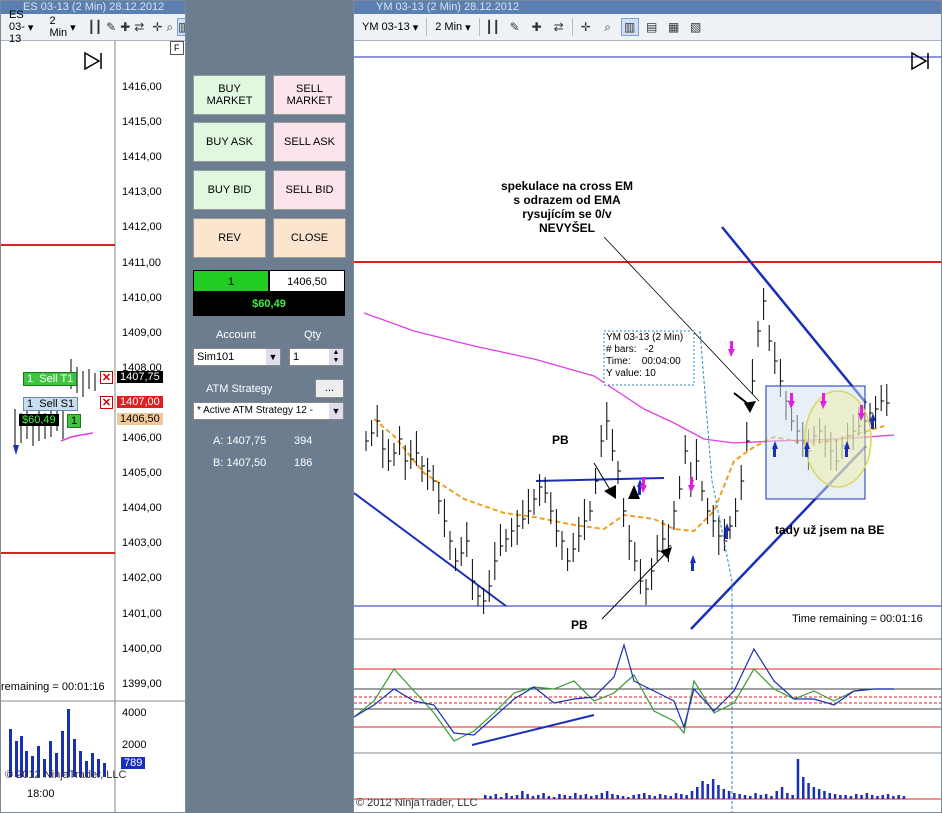 This screenshot has height=813, width=942. I want to click on annotation-pb-lower: PB, so click(579, 625).